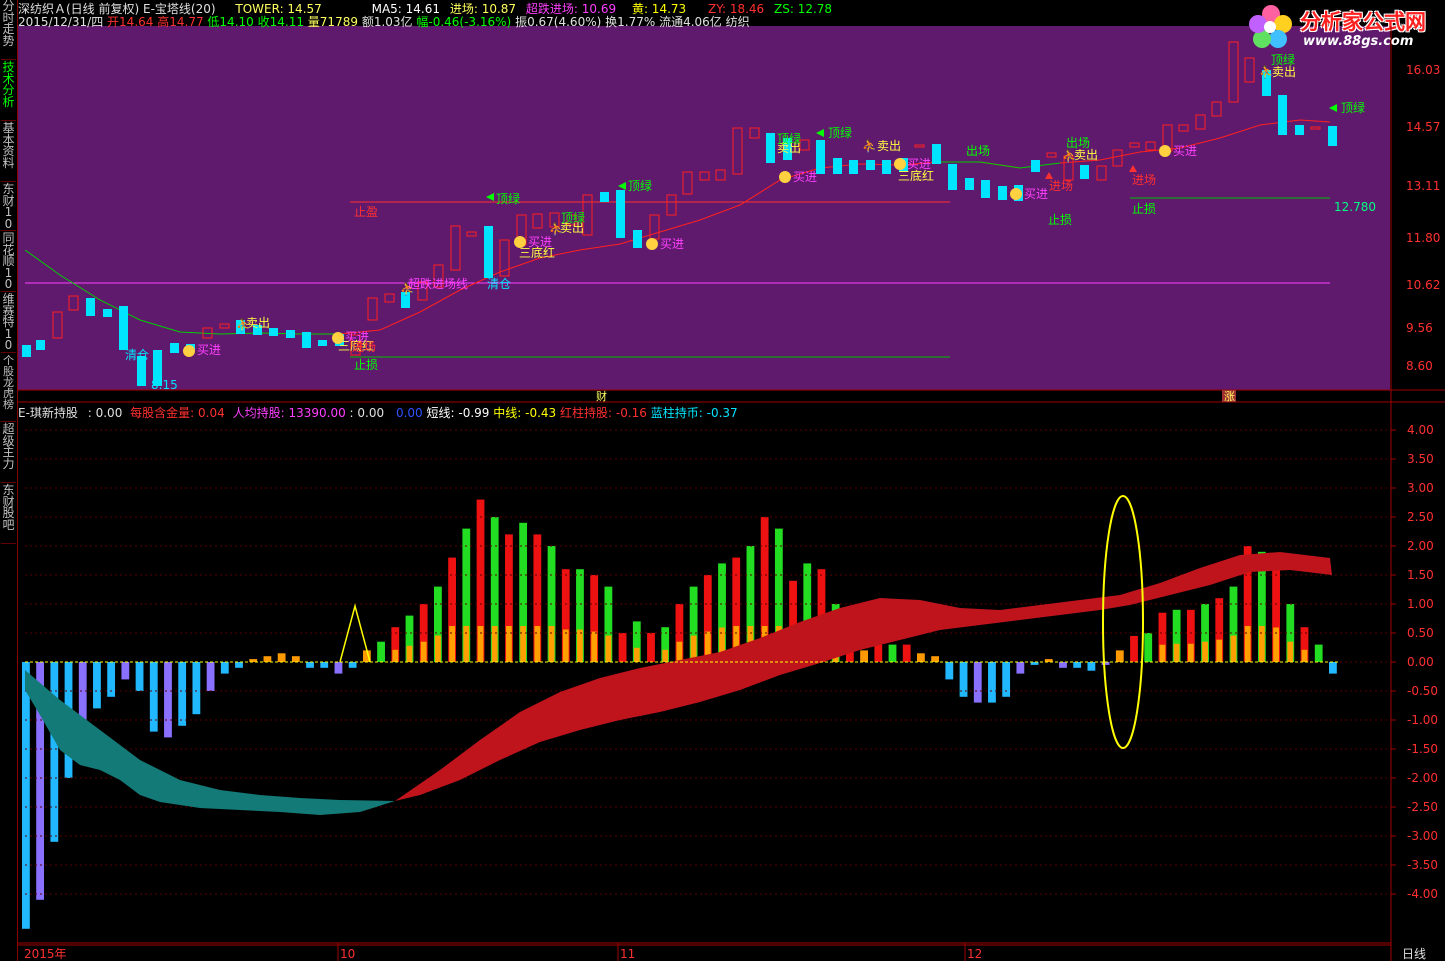 The width and height of the screenshot is (1445, 961). Describe the element at coordinates (1423, 218) in the screenshot. I see `upper-price-axis: 16.03 14.57 13.11 11.80 10.62 9.56 8.60` at that location.